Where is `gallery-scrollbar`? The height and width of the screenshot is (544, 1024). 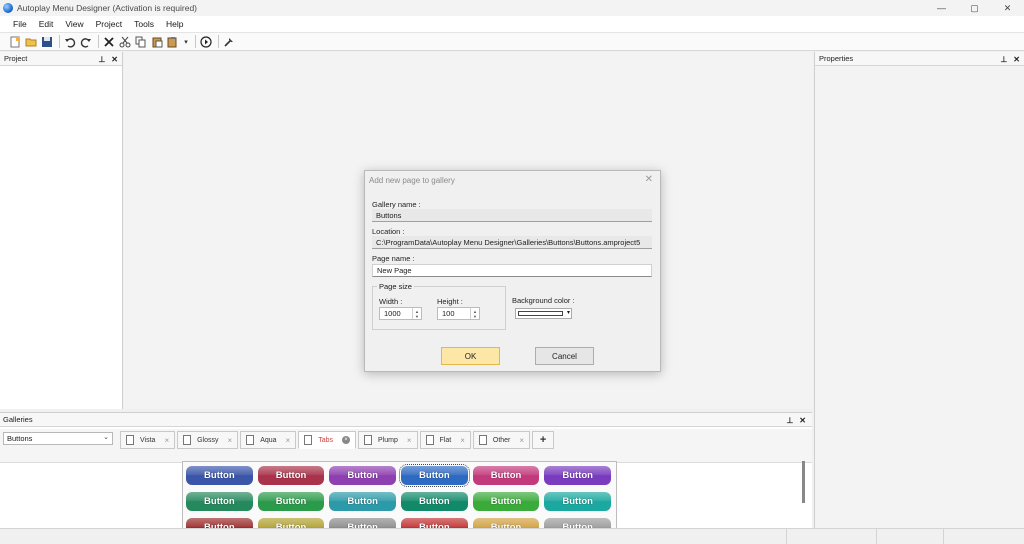 gallery-scrollbar is located at coordinates (803, 482).